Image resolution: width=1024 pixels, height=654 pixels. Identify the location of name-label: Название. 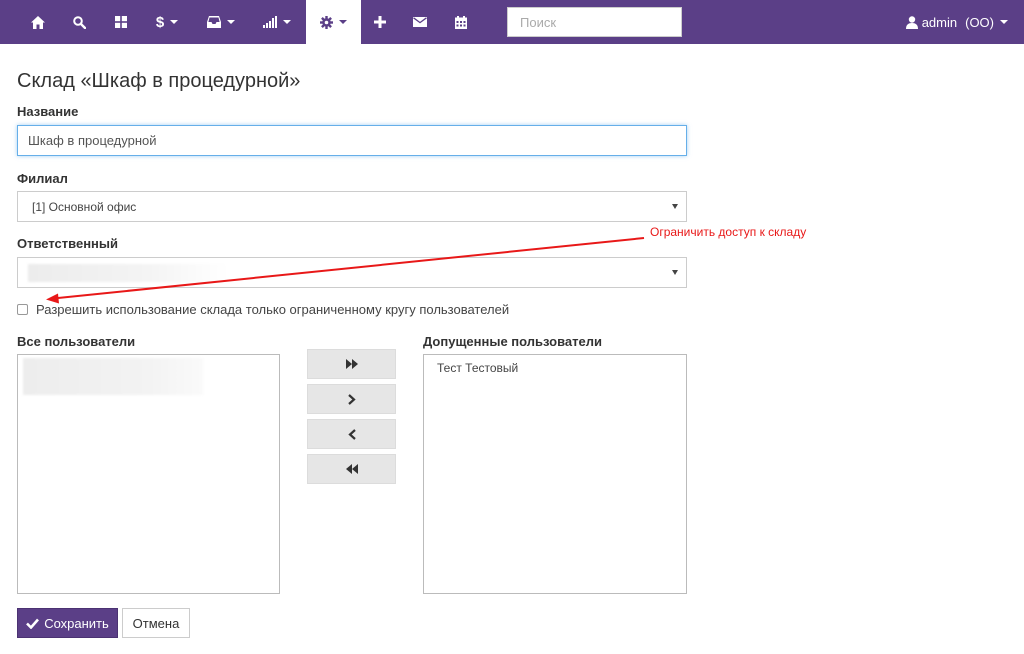
(48, 111).